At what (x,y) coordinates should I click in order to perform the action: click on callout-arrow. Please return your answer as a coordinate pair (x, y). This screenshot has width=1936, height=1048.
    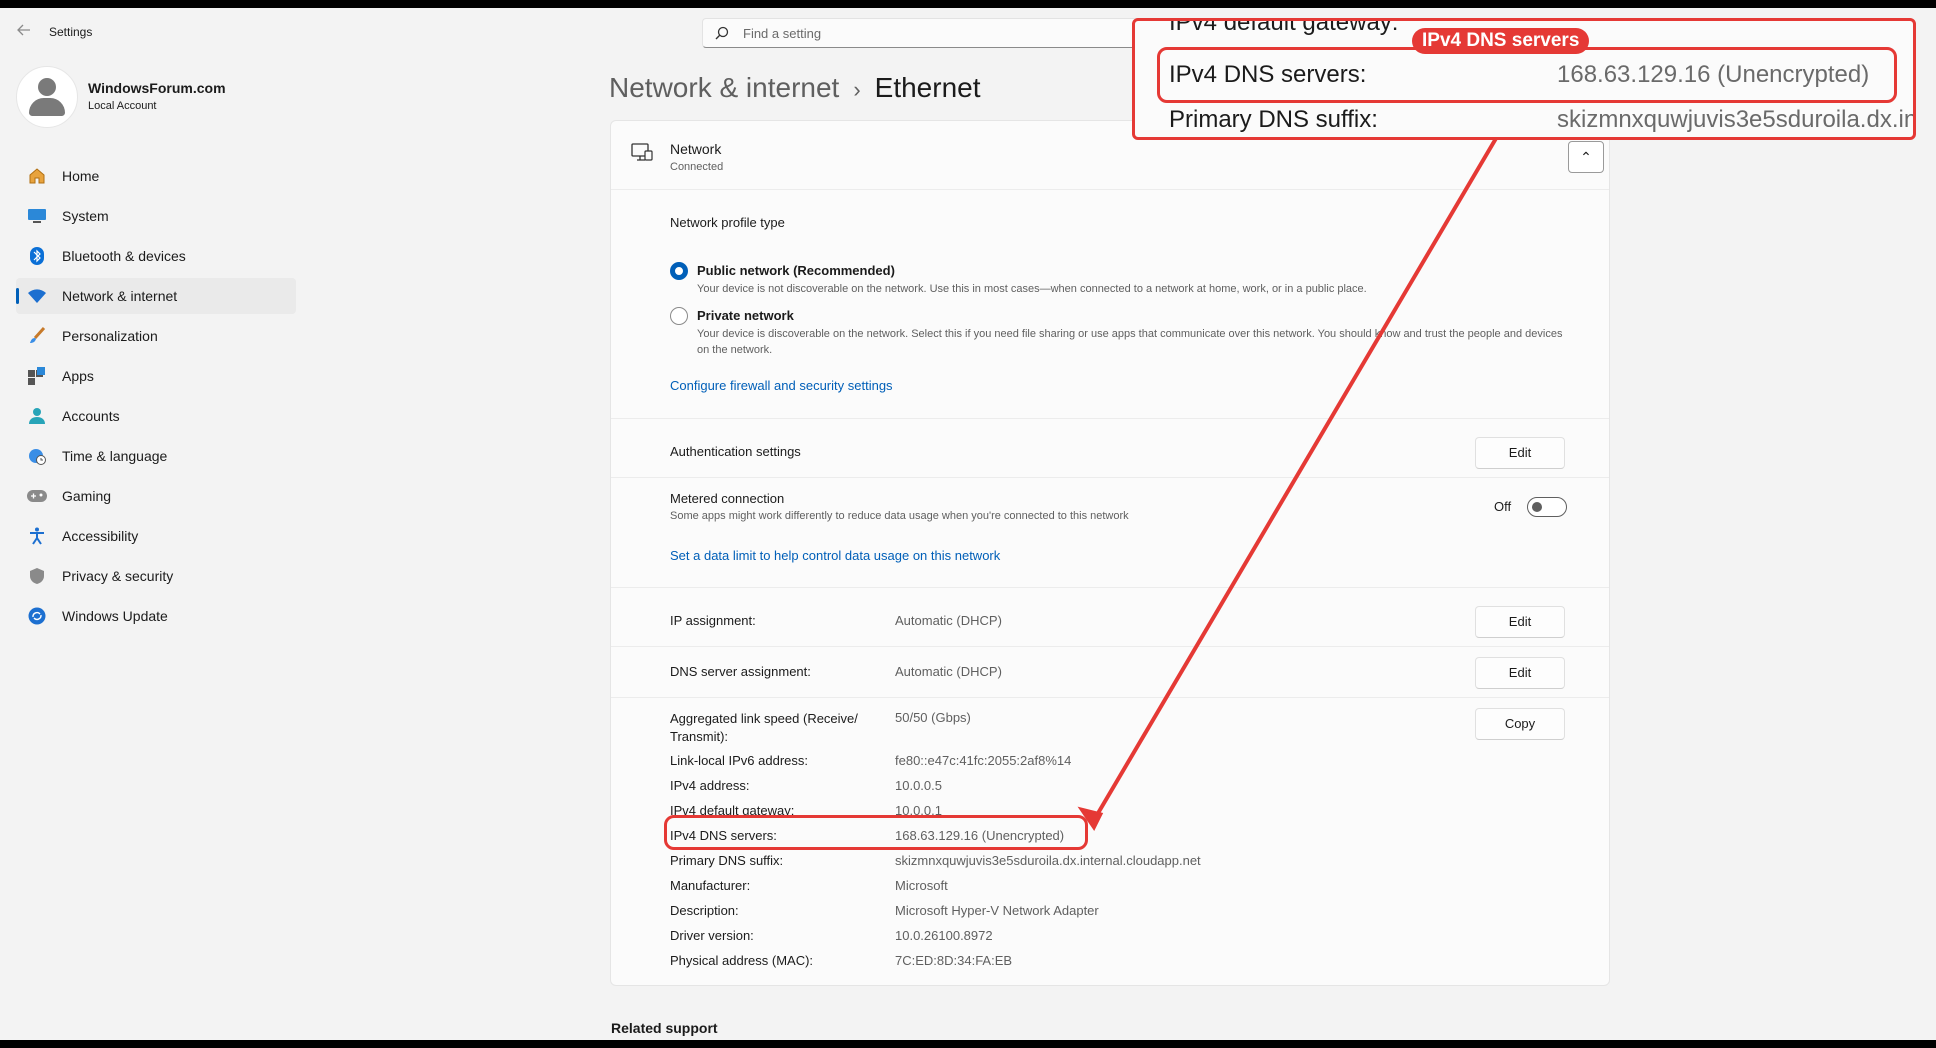
    Looking at the image, I should click on (1288, 482).